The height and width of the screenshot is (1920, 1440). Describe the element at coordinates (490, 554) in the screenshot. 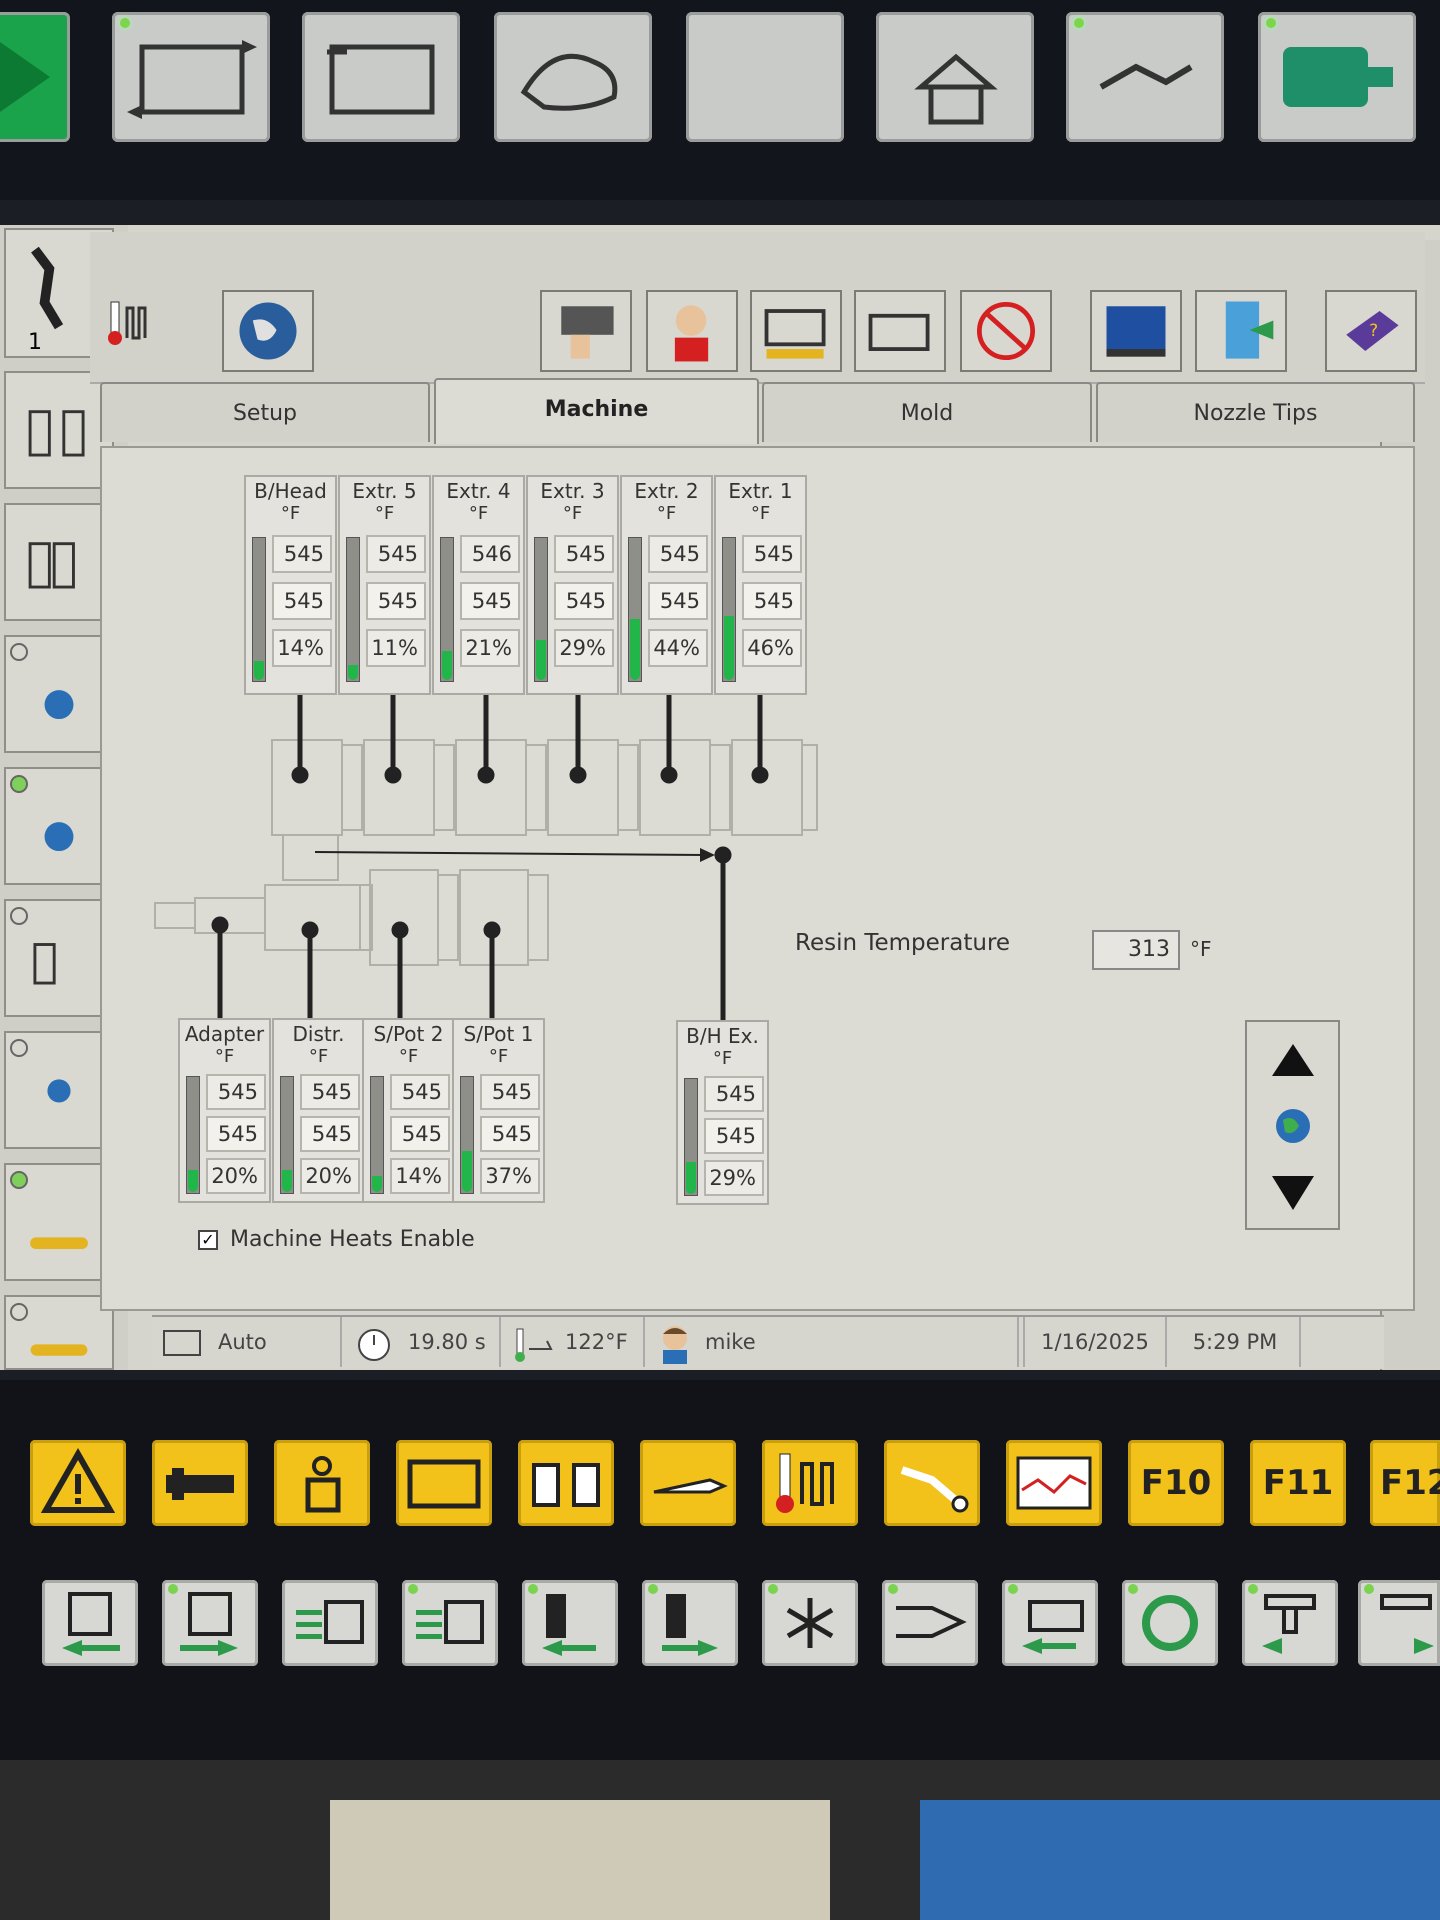

I see `zone-setpoint-field: 546` at that location.